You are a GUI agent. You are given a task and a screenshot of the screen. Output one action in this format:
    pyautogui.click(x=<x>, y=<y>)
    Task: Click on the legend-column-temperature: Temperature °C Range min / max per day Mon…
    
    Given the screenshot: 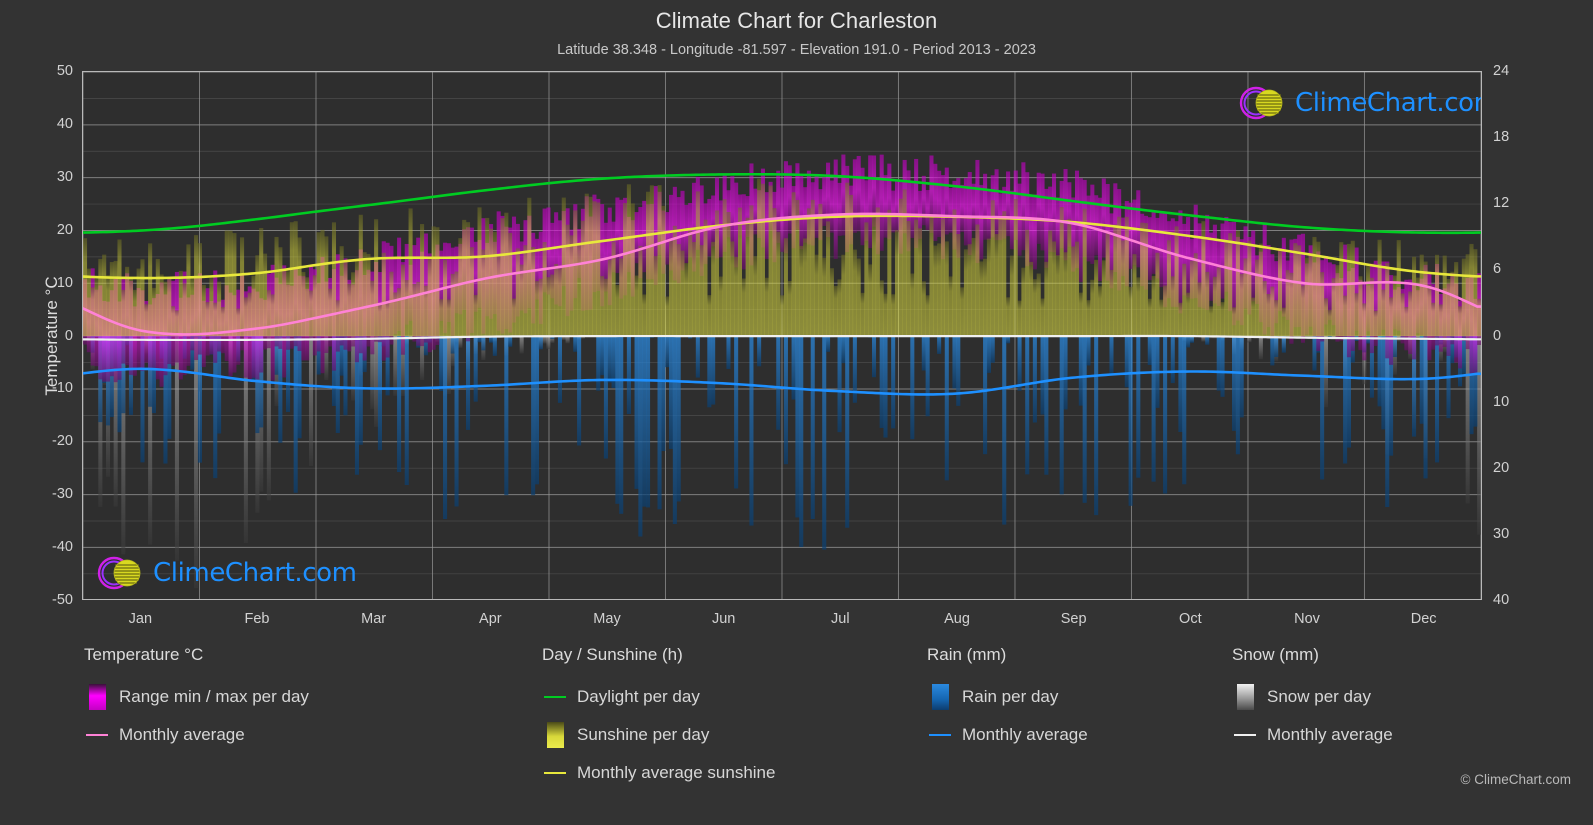 What is the action you would take?
    pyautogui.click(x=196, y=699)
    